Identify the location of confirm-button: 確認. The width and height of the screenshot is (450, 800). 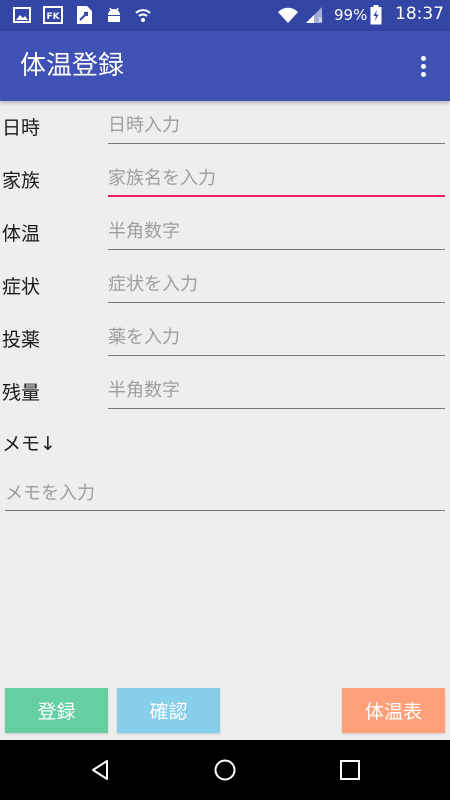
(168, 710).